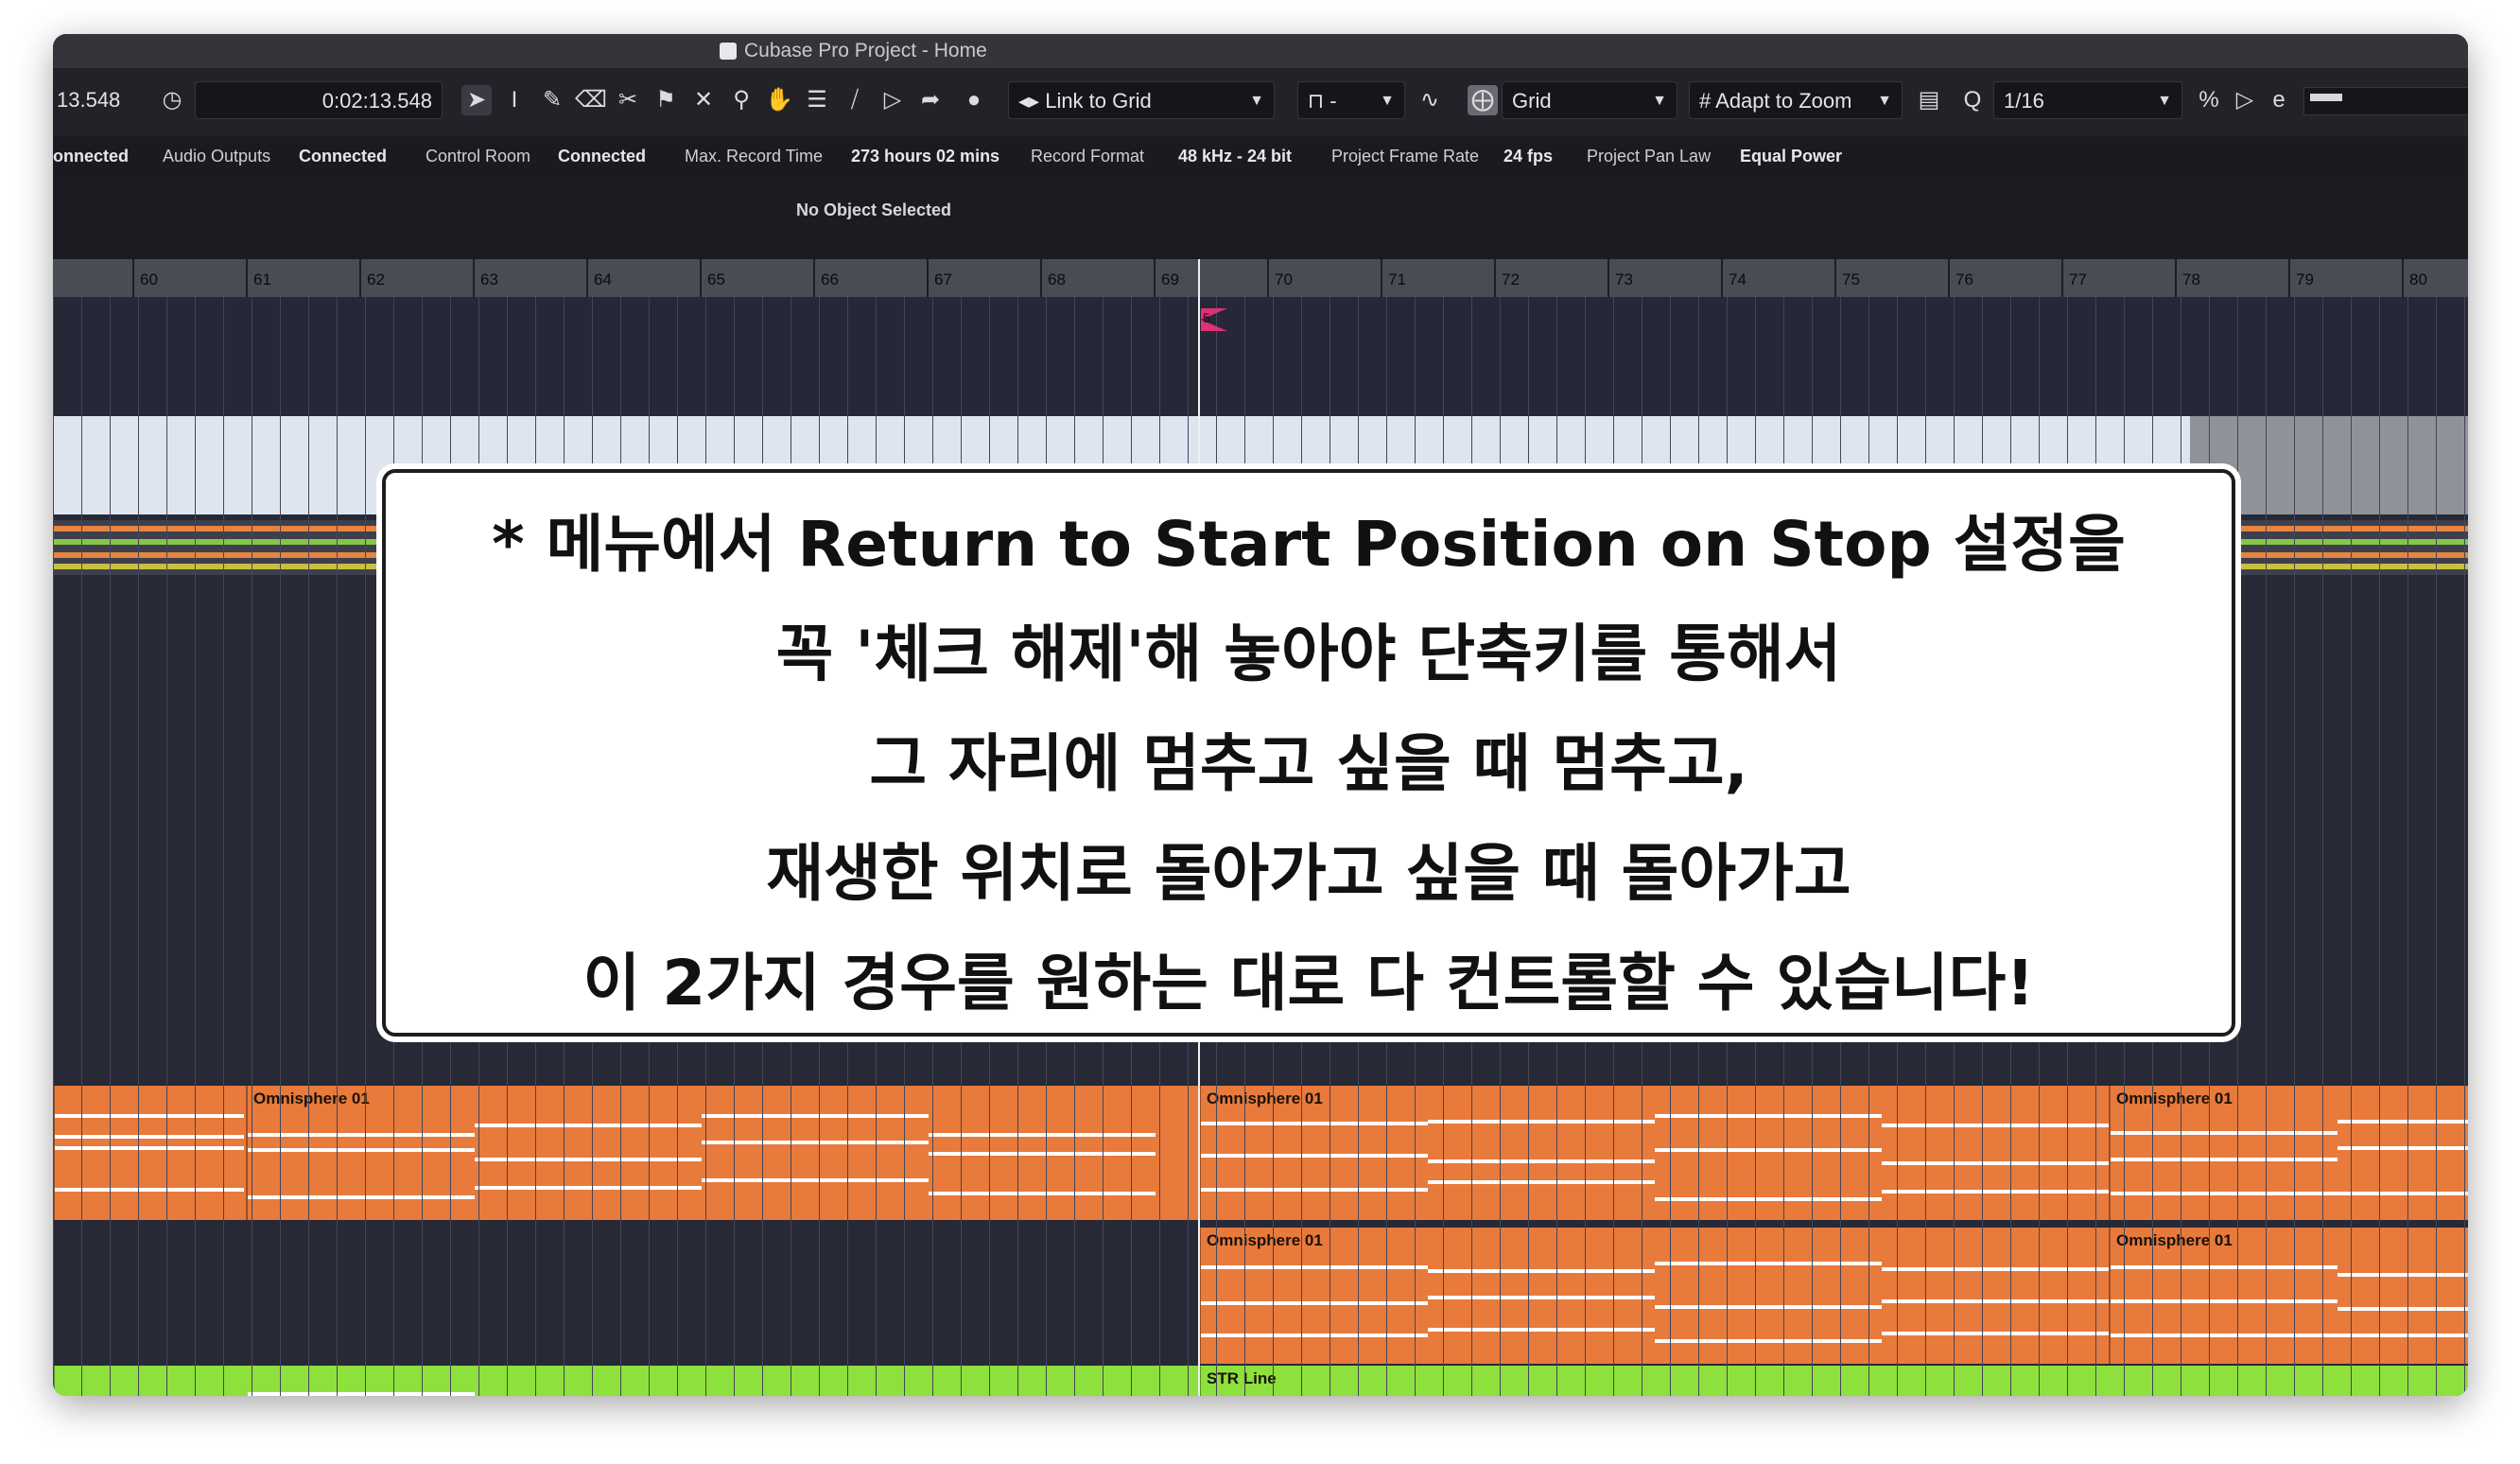 This screenshot has height=1464, width=2520. What do you see at coordinates (514, 100) in the screenshot?
I see `range-selection-tool-icon: I` at bounding box center [514, 100].